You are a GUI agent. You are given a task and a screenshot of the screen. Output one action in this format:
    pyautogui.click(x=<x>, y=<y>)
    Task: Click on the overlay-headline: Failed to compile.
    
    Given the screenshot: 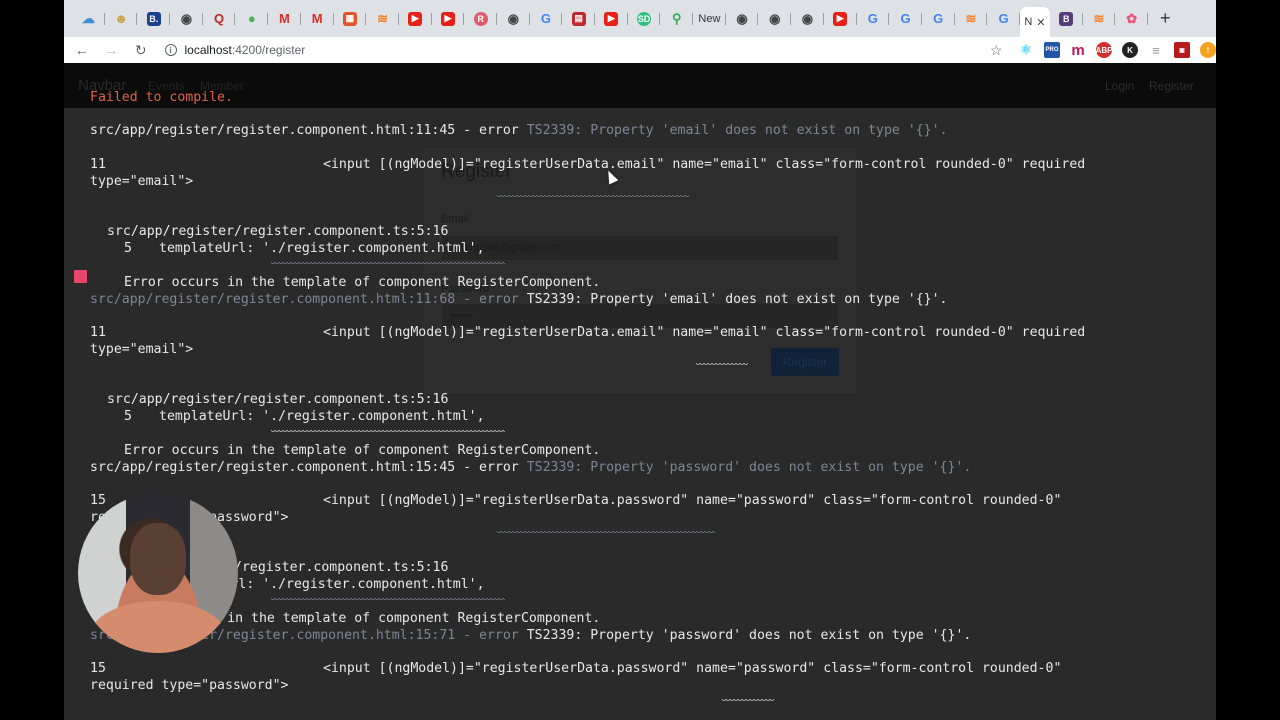 What is the action you would take?
    pyautogui.click(x=161, y=97)
    